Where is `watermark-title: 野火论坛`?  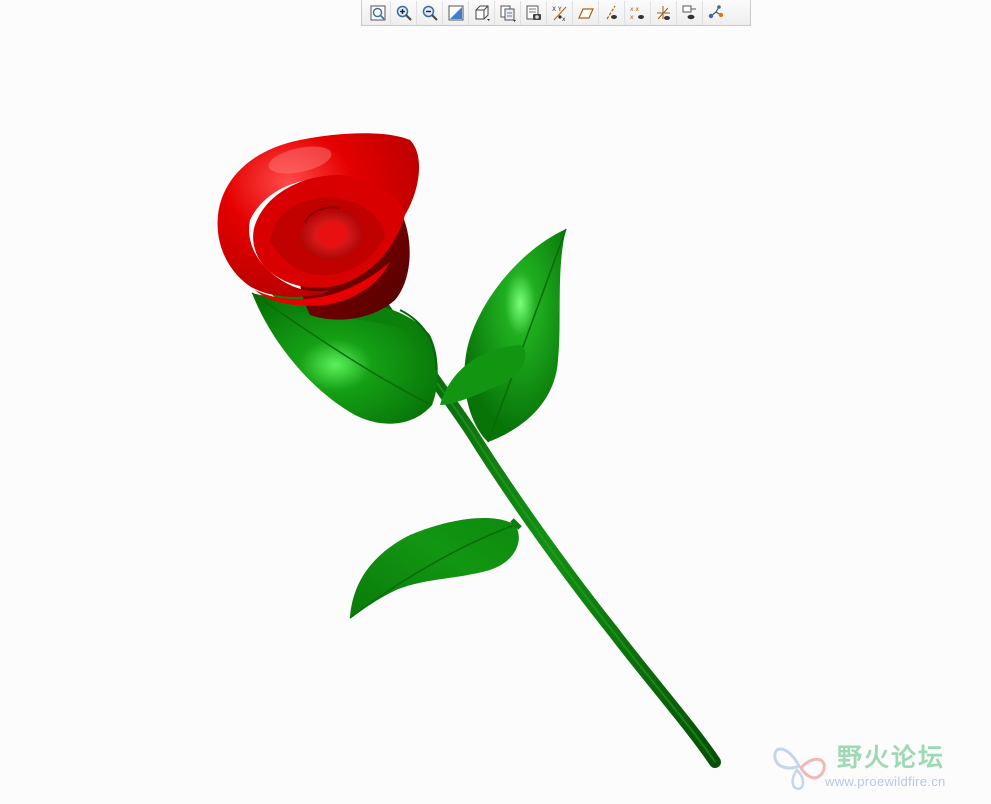
watermark-title: 野火论坛 is located at coordinates (891, 757).